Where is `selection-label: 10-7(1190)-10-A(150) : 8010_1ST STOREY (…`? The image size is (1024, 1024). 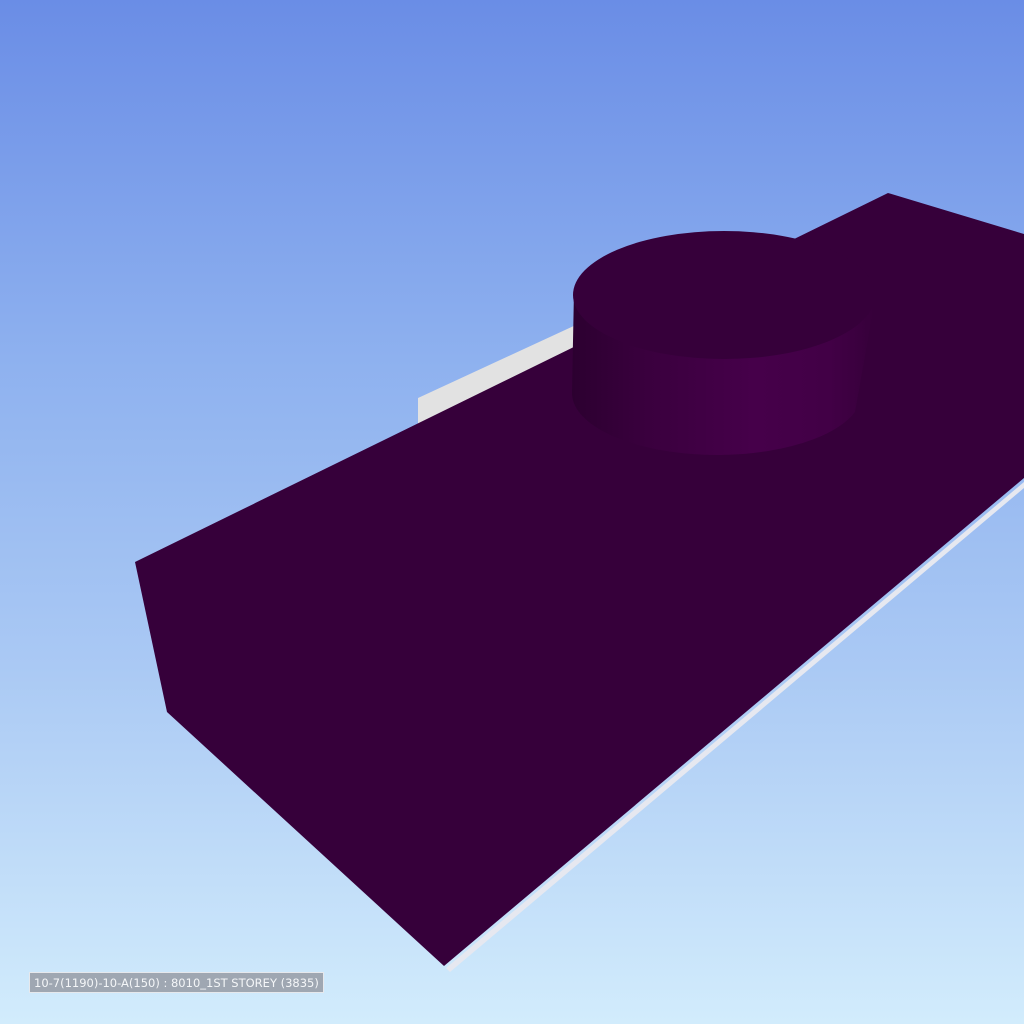 selection-label: 10-7(1190)-10-A(150) : 8010_1ST STOREY (… is located at coordinates (176, 982).